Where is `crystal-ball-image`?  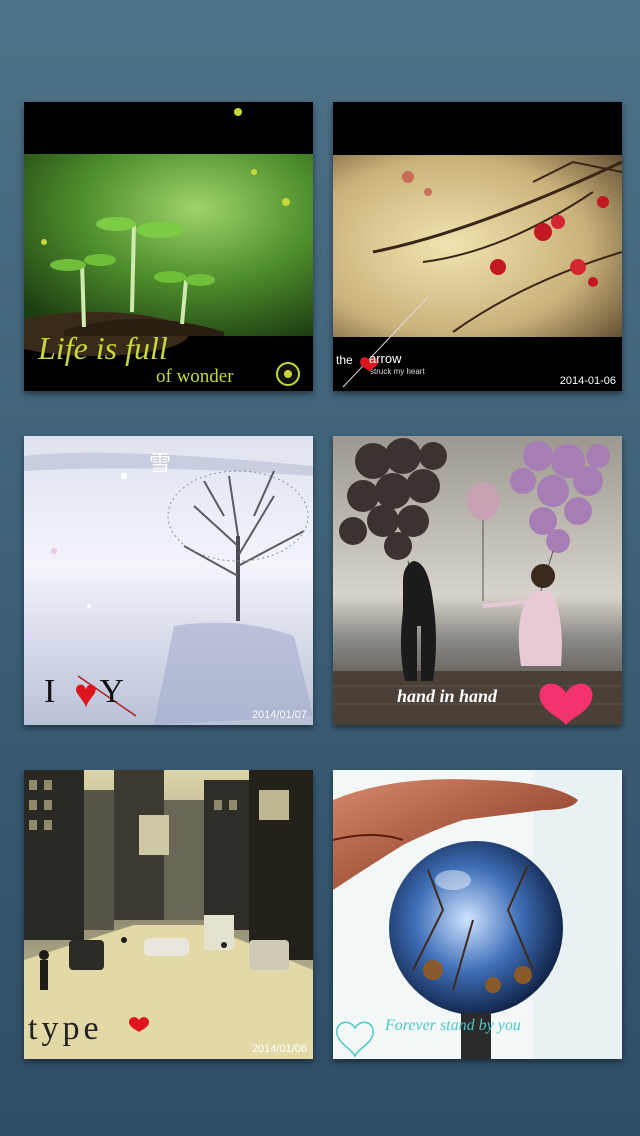
crystal-ball-image is located at coordinates (477, 914).